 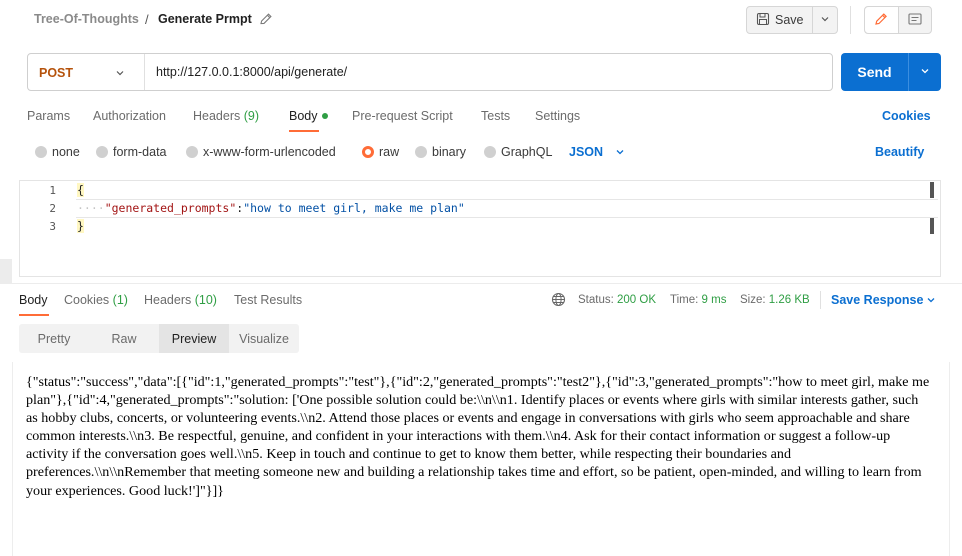 I want to click on method-select: POST, so click(x=56, y=73).